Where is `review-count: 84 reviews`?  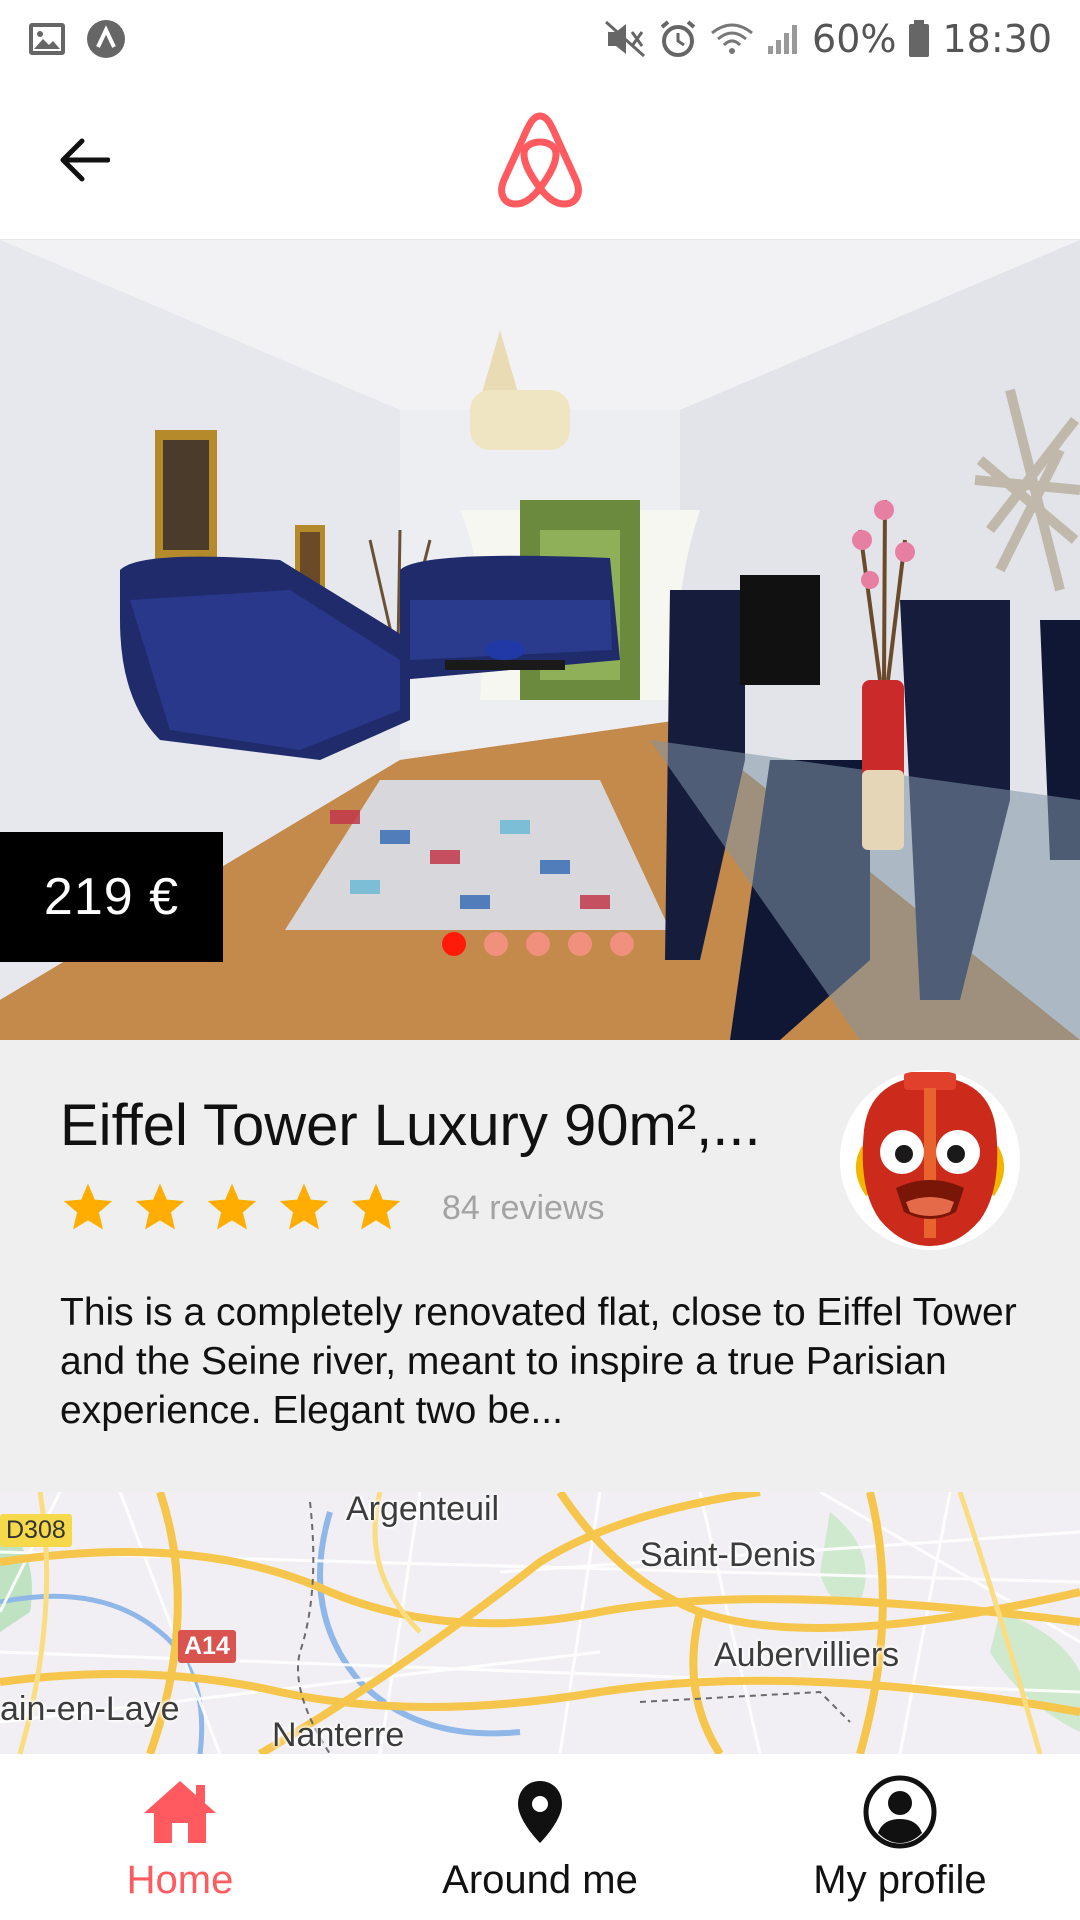
review-count: 84 reviews is located at coordinates (523, 1208).